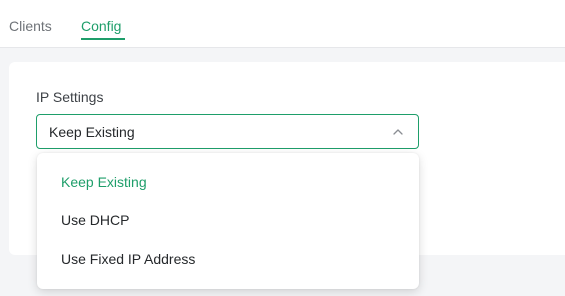 This screenshot has height=296, width=565. I want to click on option-label: Use Fixed IP Address, so click(128, 259).